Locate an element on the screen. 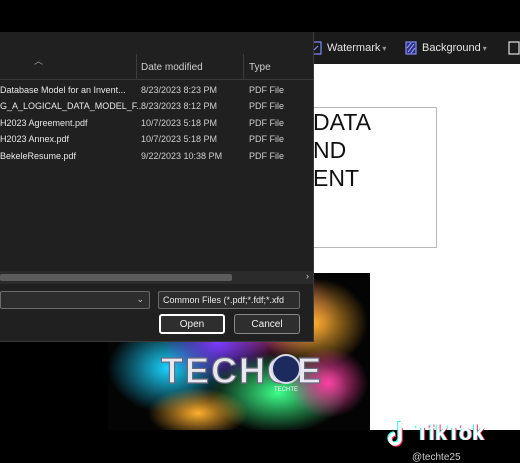  file-name: H2023 Agreement.pdf is located at coordinates (44, 123).